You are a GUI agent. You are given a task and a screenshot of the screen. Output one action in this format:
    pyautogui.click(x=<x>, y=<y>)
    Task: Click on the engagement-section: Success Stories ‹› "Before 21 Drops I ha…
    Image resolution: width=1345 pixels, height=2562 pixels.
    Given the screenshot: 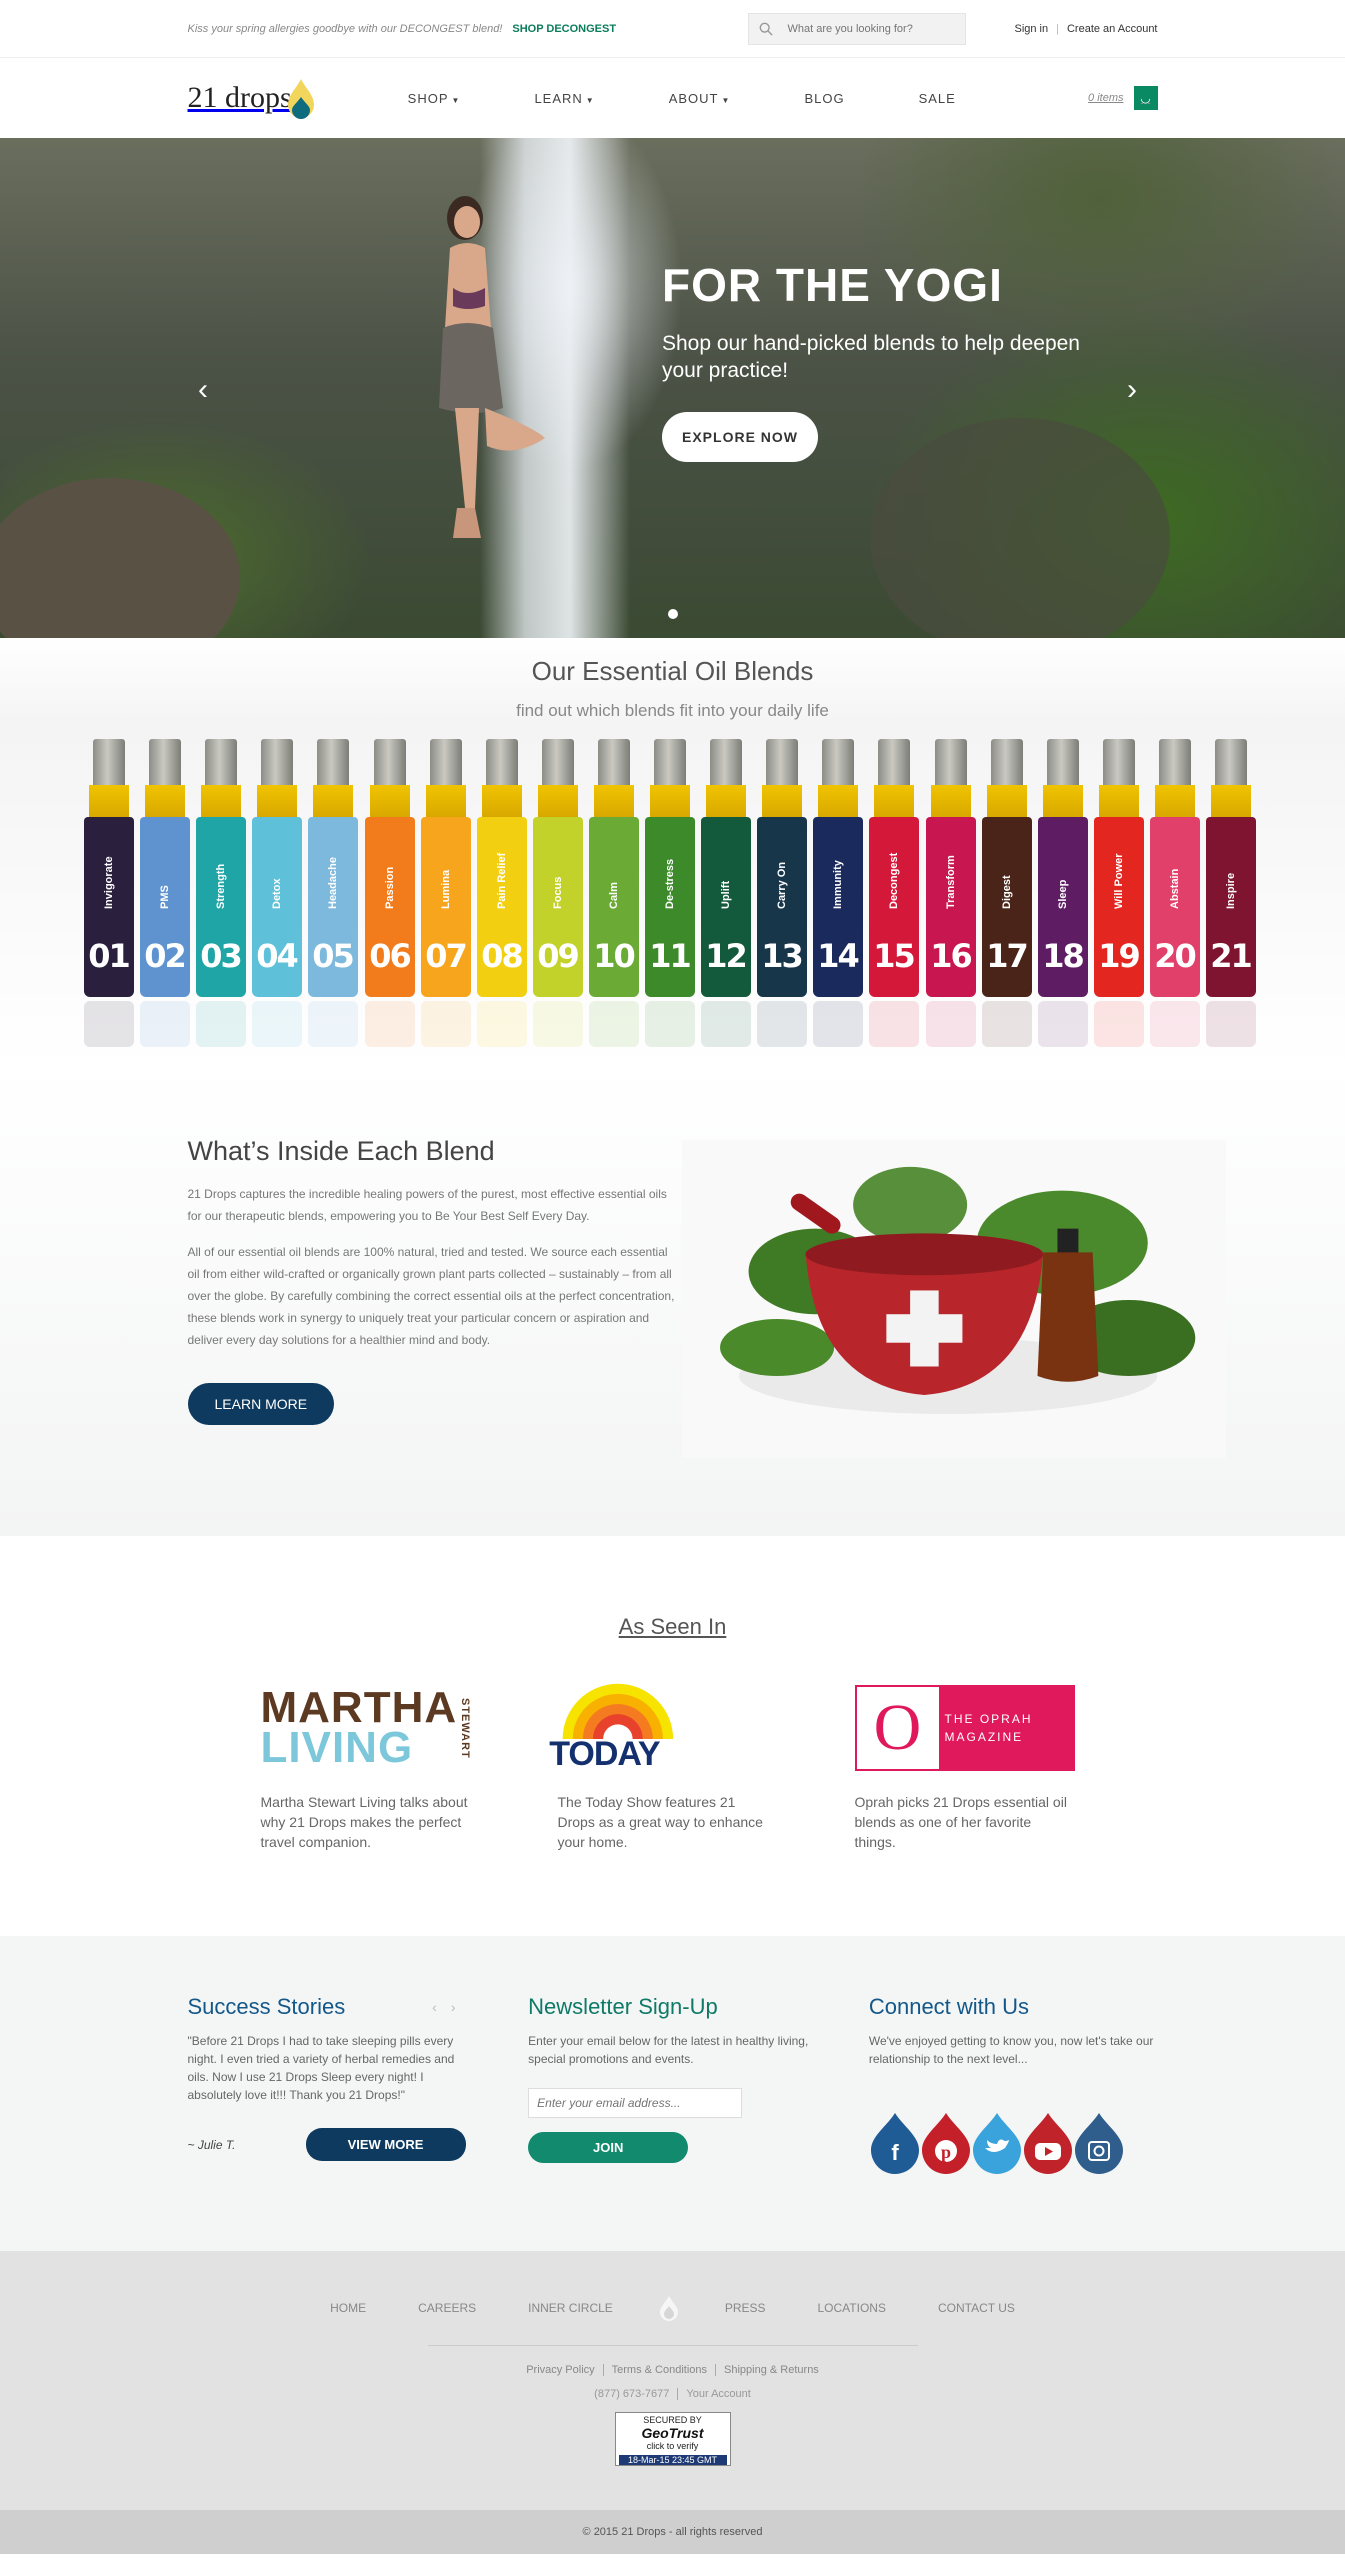 What is the action you would take?
    pyautogui.click(x=672, y=2093)
    